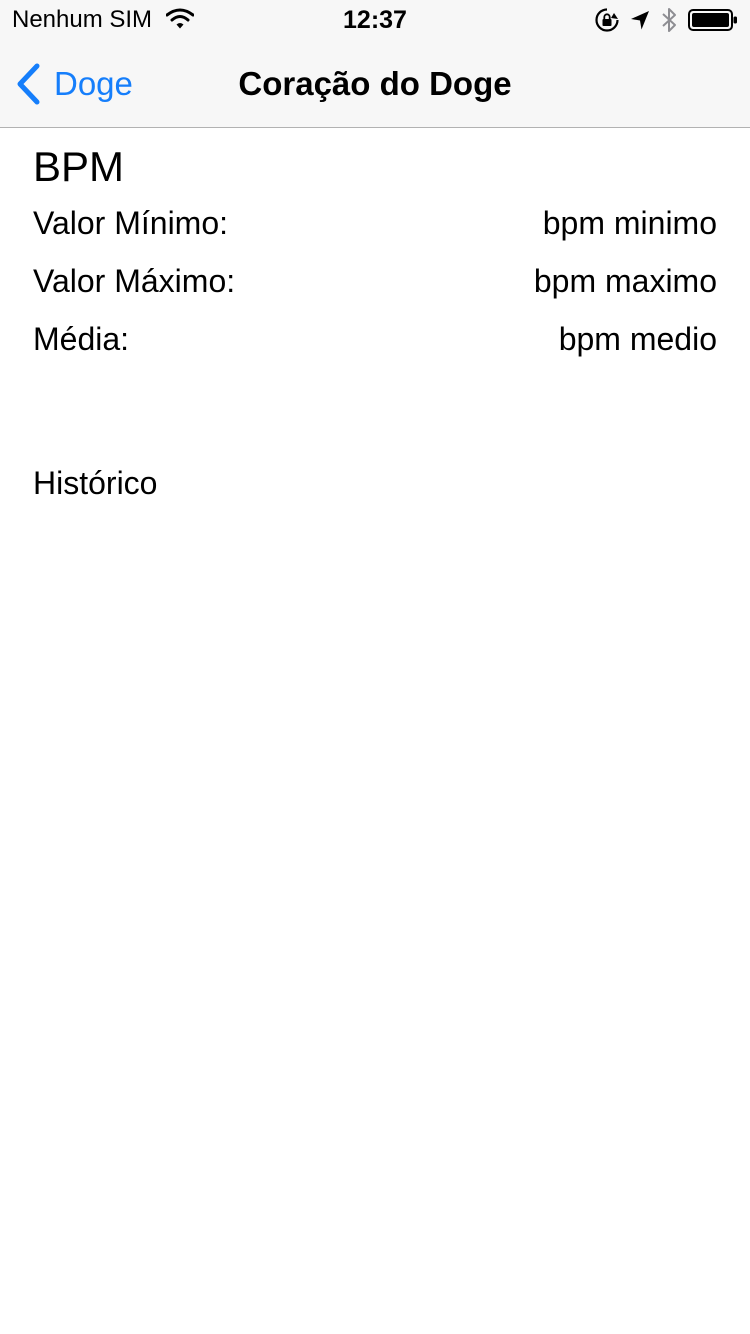 This screenshot has width=750, height=1334. I want to click on bpm-row-max: Valor Máximo: bpm maximo, so click(375, 281).